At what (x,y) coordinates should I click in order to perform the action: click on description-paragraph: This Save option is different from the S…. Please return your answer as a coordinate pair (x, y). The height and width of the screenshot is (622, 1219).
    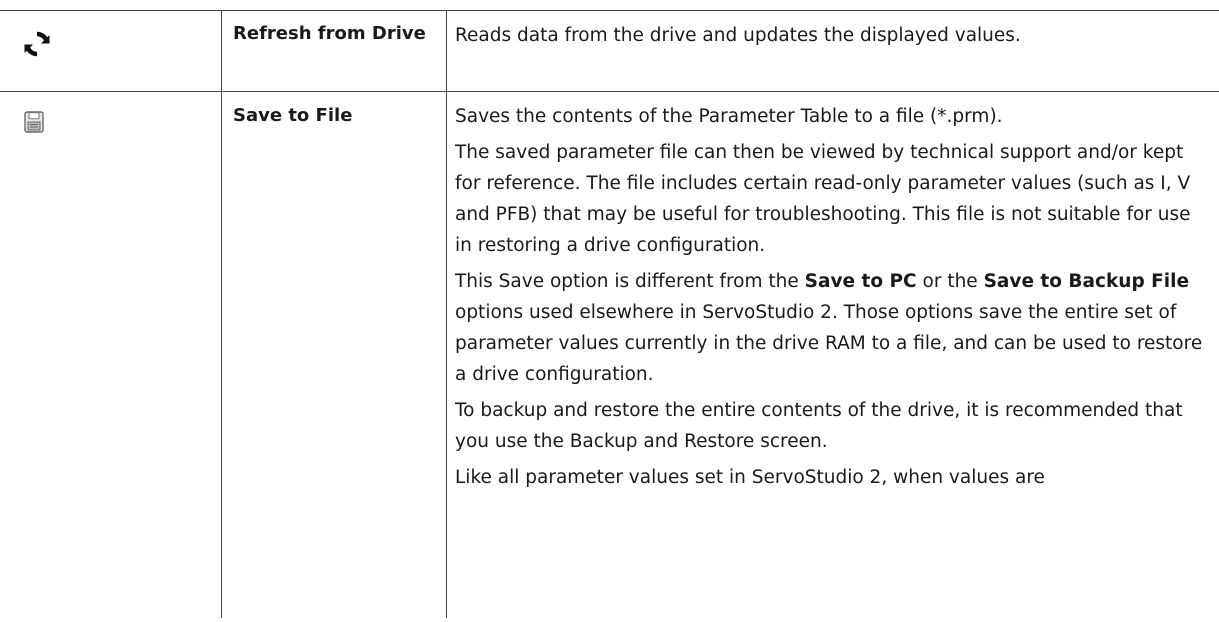
    Looking at the image, I should click on (831, 328).